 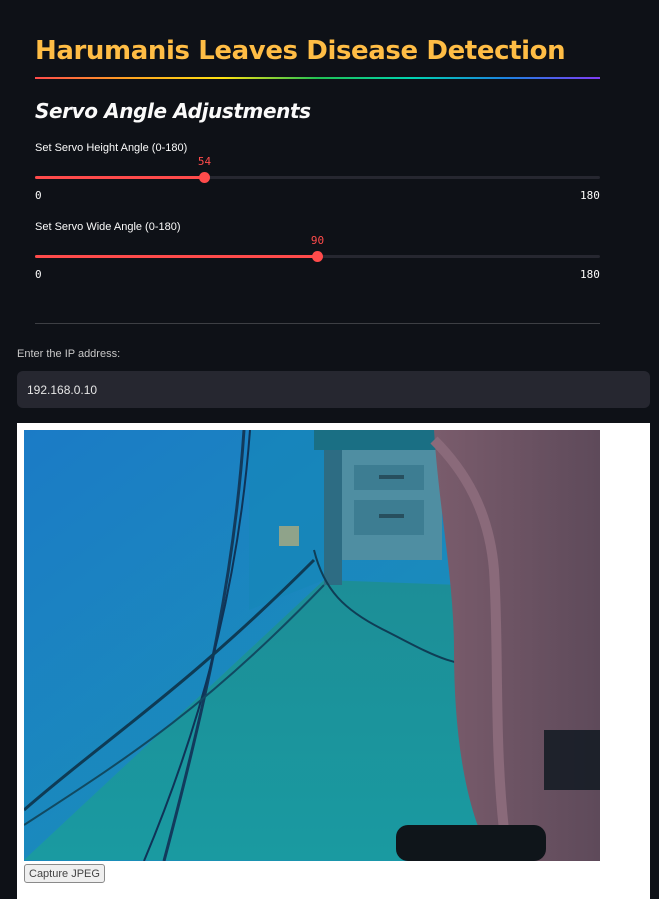 I want to click on ip-address-input, so click(x=333, y=389).